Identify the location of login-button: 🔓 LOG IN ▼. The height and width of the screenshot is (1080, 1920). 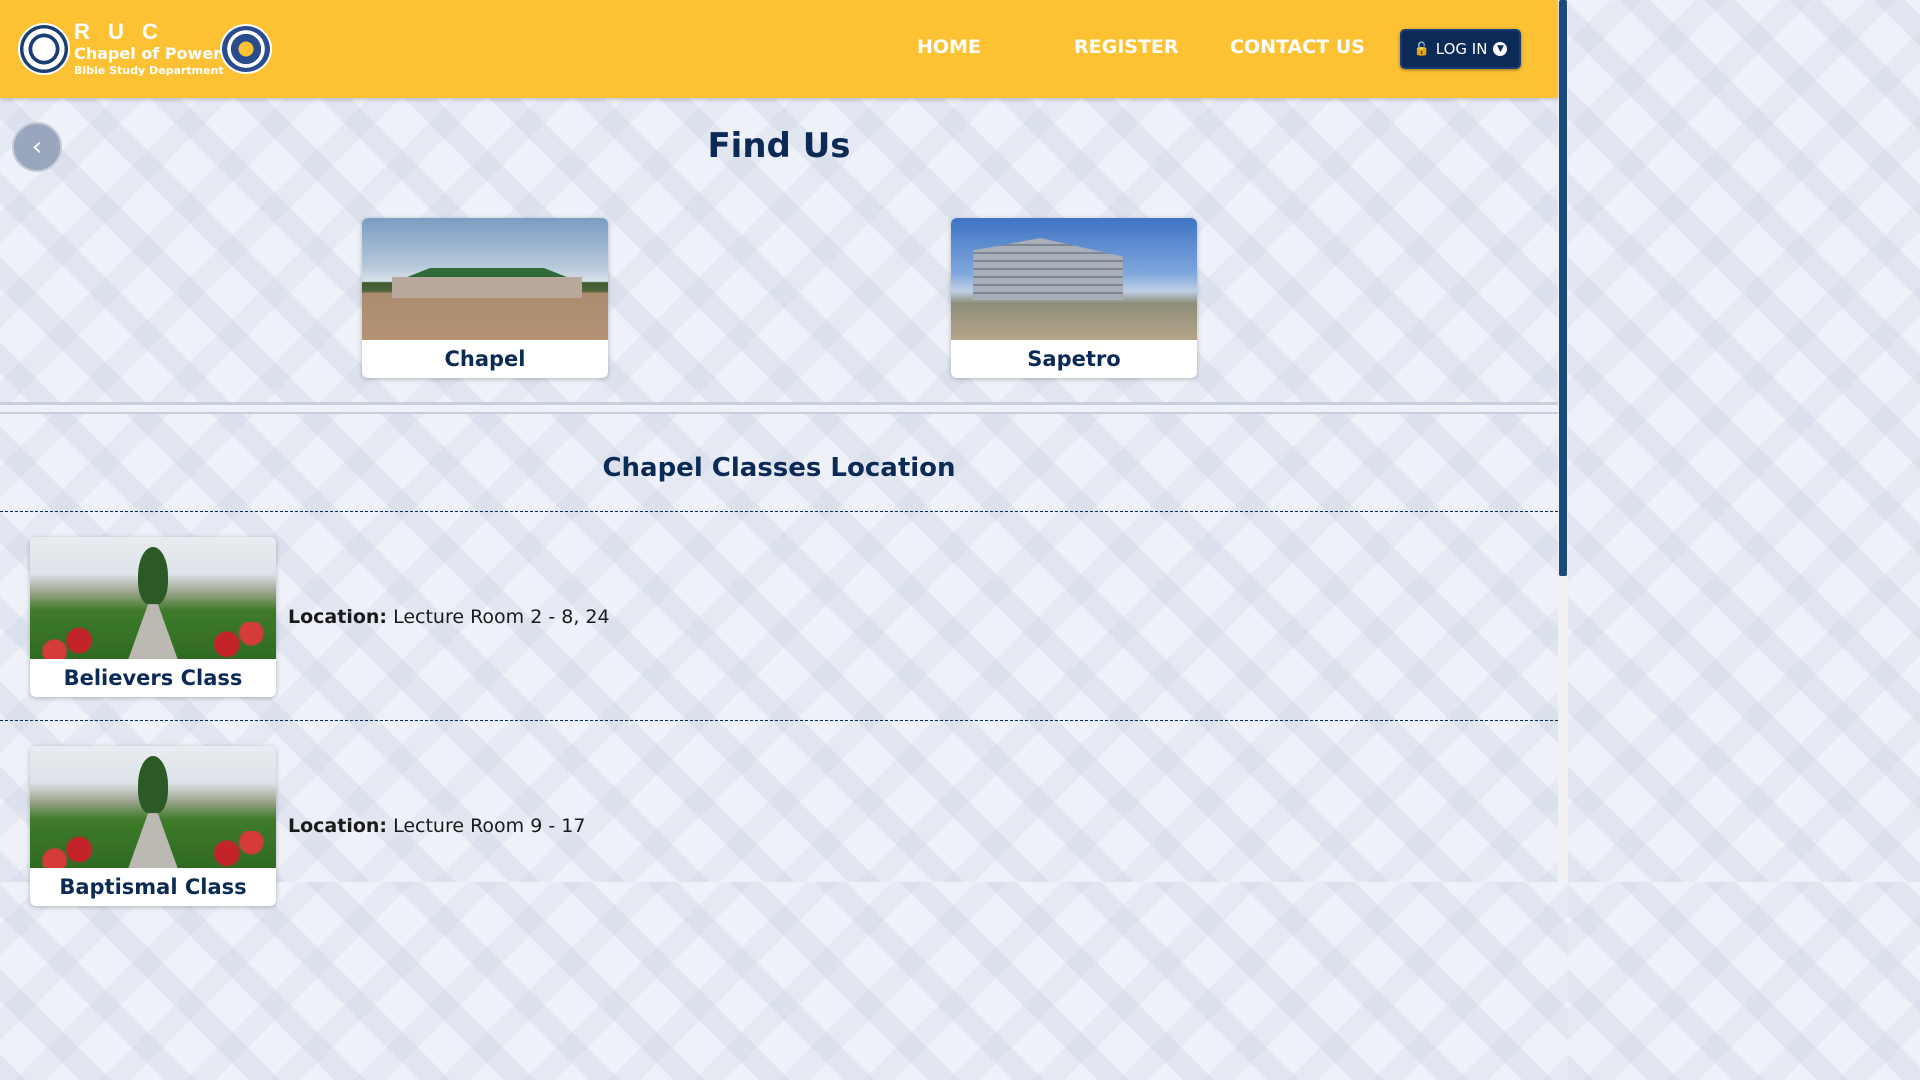
(1460, 49).